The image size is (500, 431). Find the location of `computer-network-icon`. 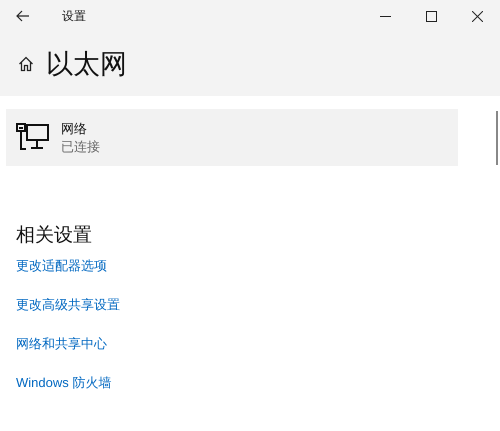

computer-network-icon is located at coordinates (33, 137).